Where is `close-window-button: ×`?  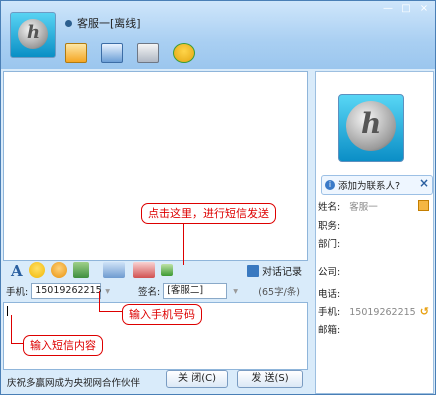 close-window-button: × is located at coordinates (424, 9).